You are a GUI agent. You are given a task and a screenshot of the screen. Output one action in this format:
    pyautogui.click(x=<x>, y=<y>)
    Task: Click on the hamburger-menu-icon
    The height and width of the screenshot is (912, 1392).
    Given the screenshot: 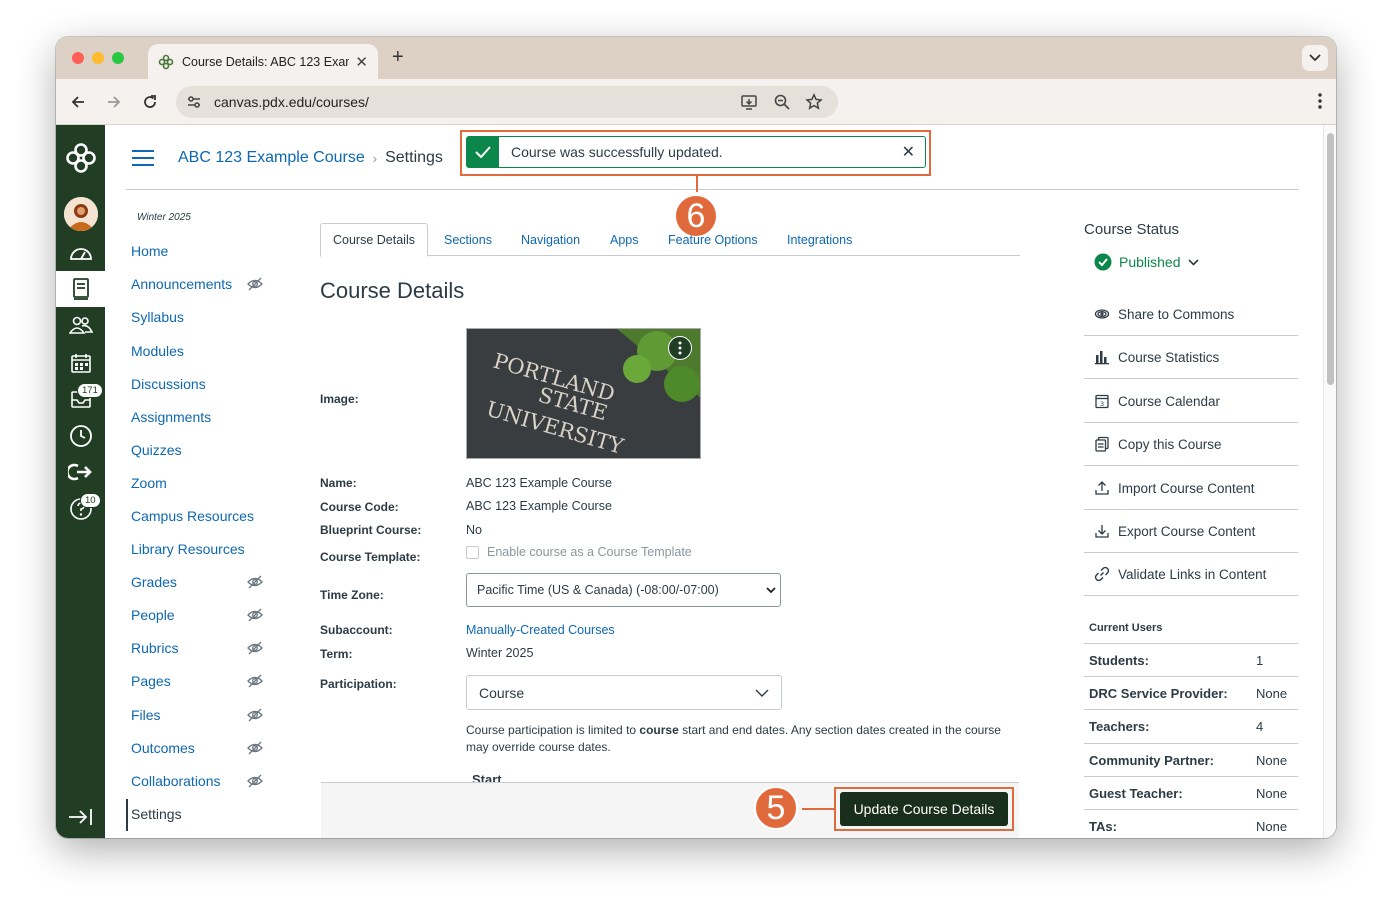 What is the action you would take?
    pyautogui.click(x=143, y=158)
    